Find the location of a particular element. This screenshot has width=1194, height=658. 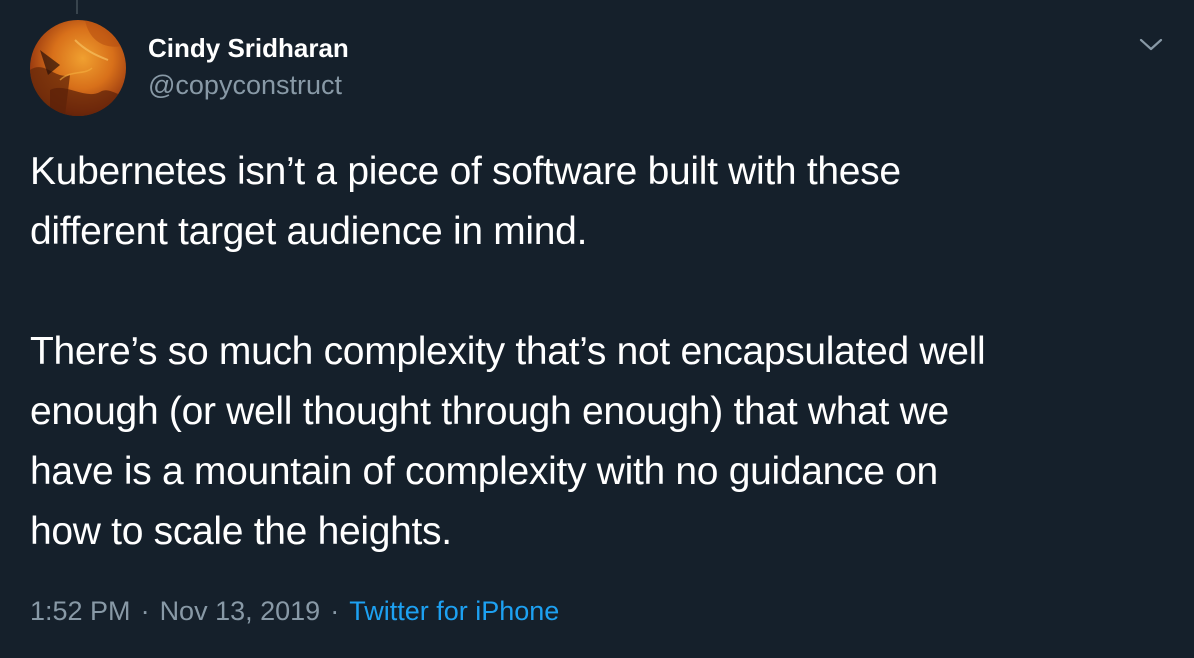

avatar is located at coordinates (78, 68).